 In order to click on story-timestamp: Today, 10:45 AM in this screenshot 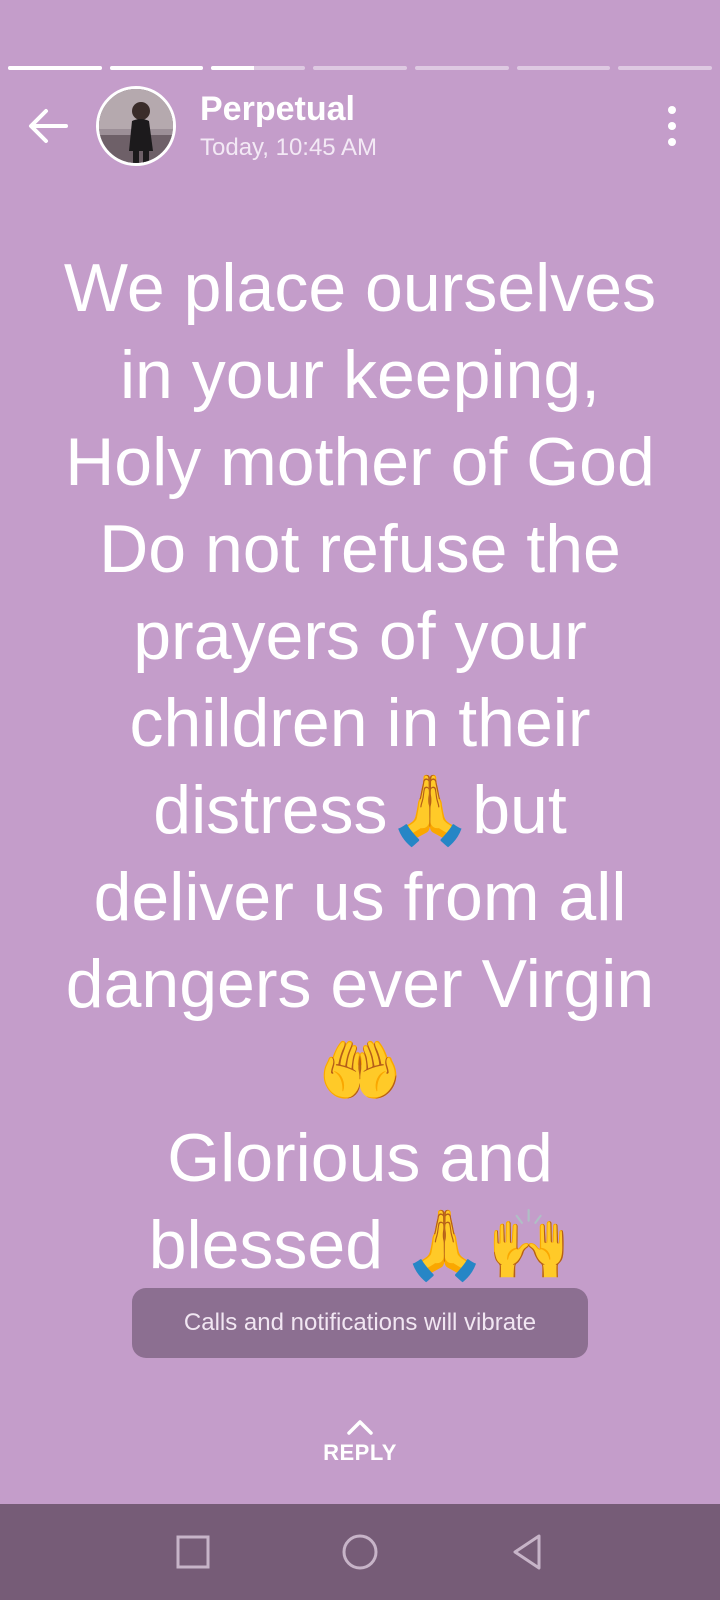, I will do `click(288, 147)`.